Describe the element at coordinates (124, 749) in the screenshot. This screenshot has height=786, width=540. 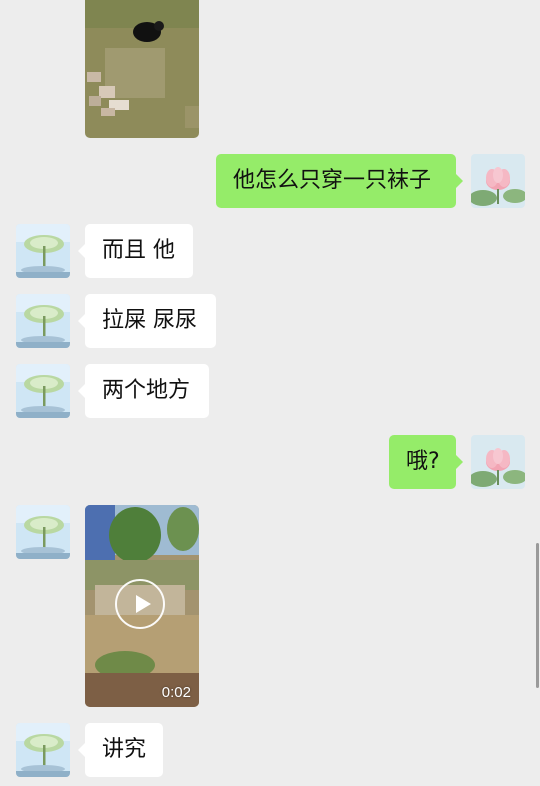
I see `message-text: 讲究` at that location.